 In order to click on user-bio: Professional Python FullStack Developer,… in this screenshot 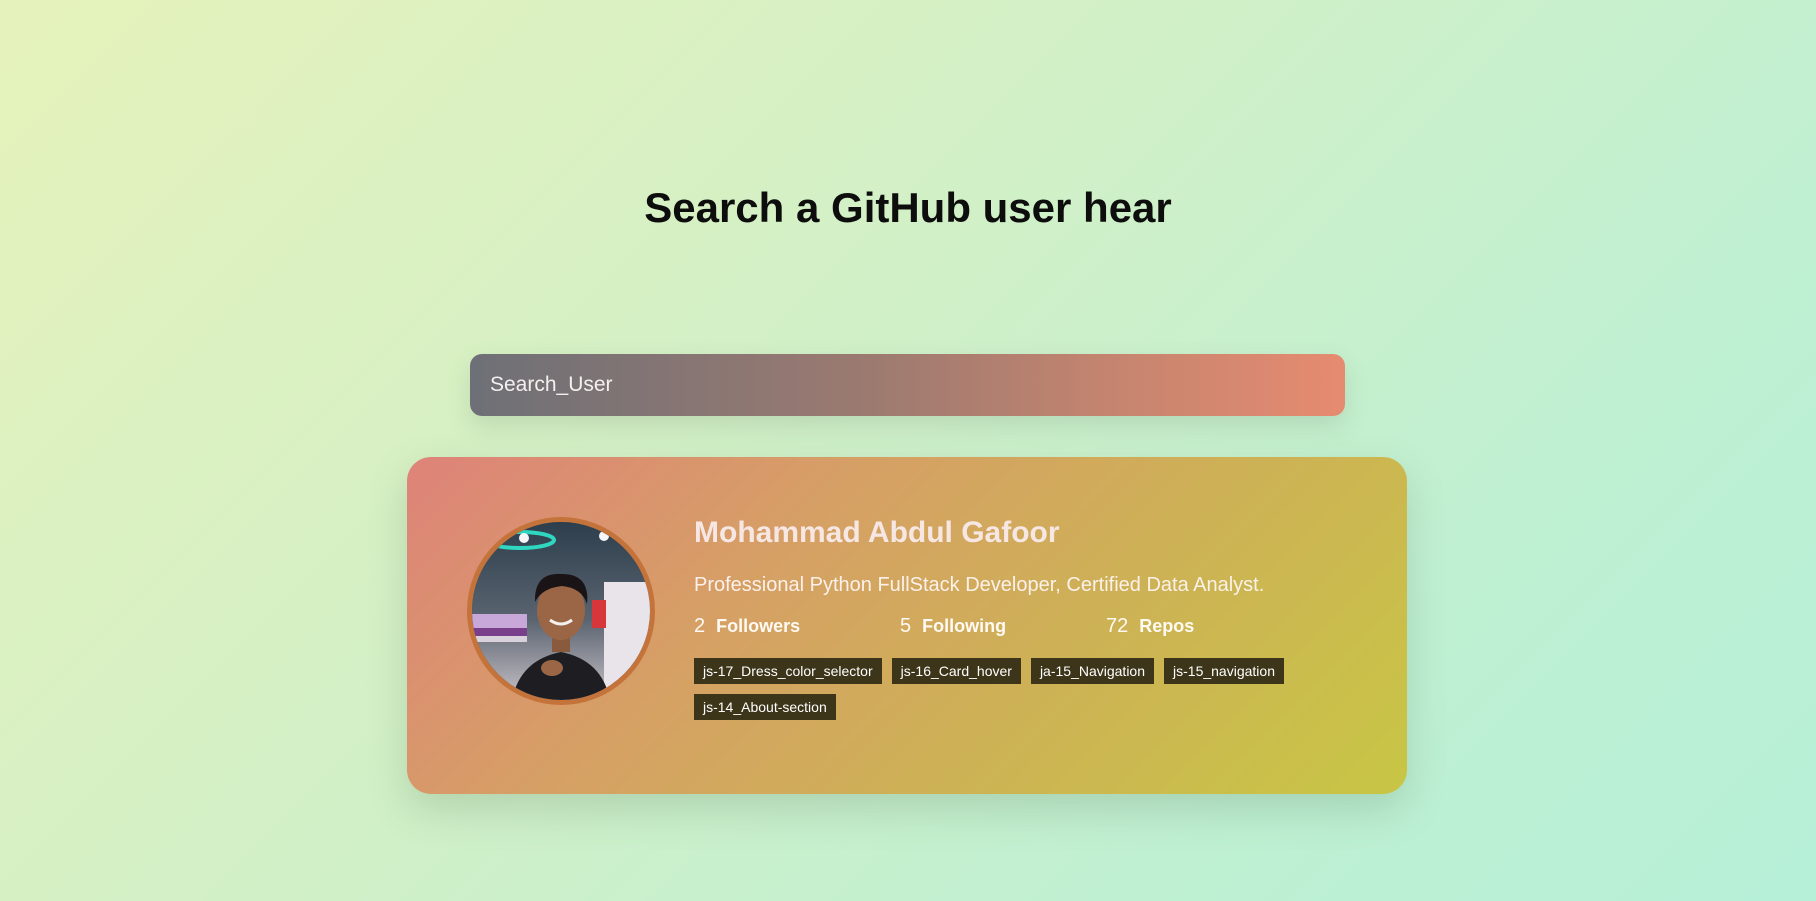, I will do `click(979, 585)`.